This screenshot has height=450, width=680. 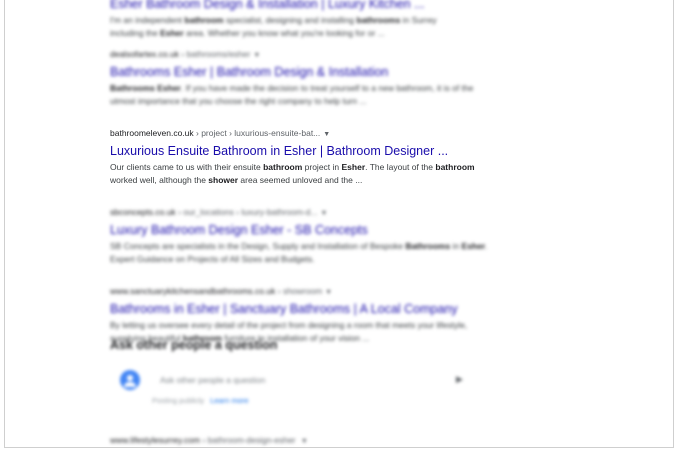 I want to click on avatar, so click(x=130, y=380).